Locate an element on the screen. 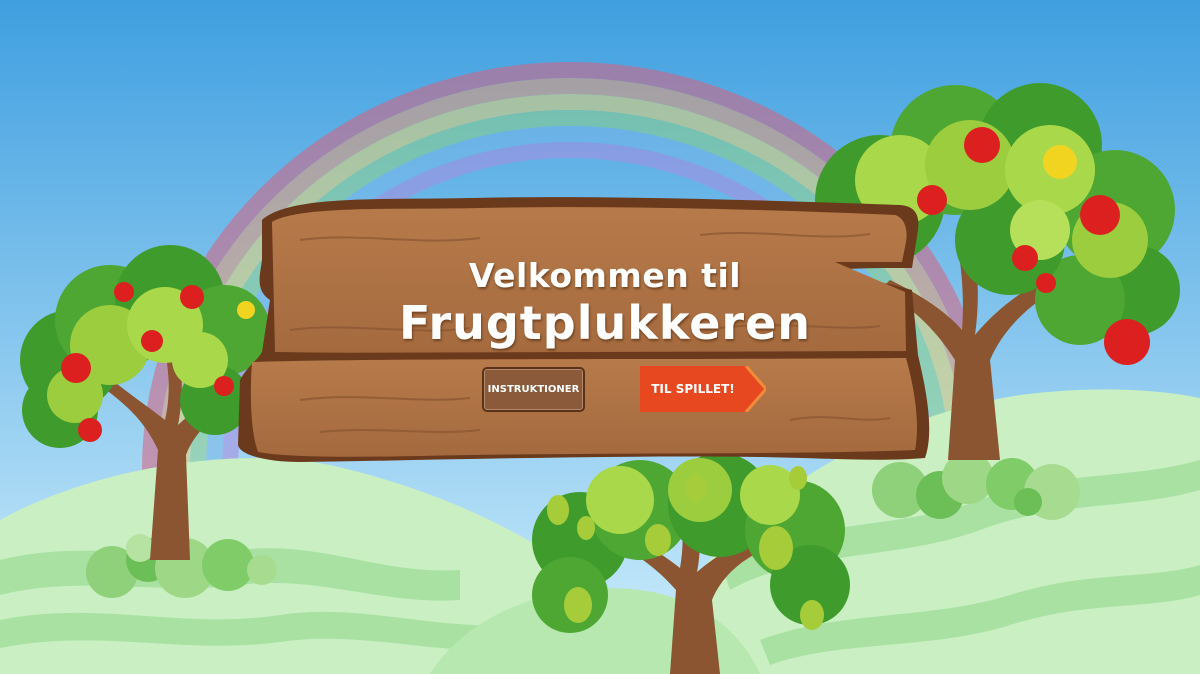 This screenshot has height=674, width=1200. play-button: TIL SPILLET! is located at coordinates (703, 389).